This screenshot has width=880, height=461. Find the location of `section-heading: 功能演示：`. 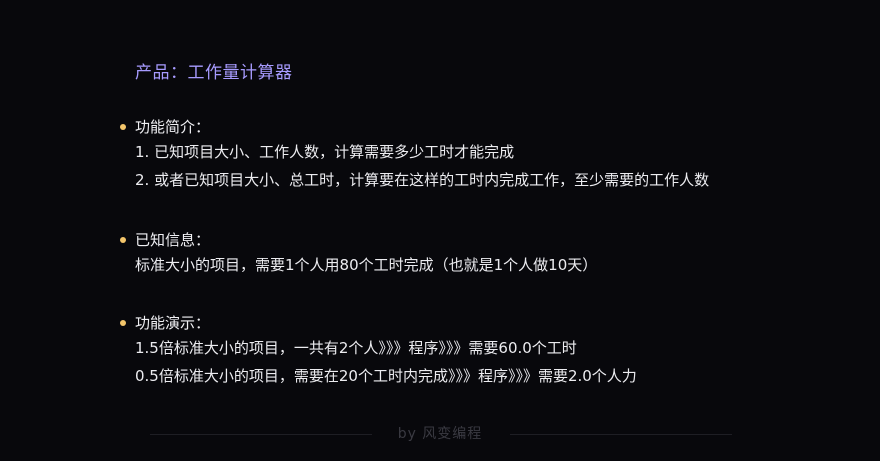

section-heading: 功能演示： is located at coordinates (378, 323).